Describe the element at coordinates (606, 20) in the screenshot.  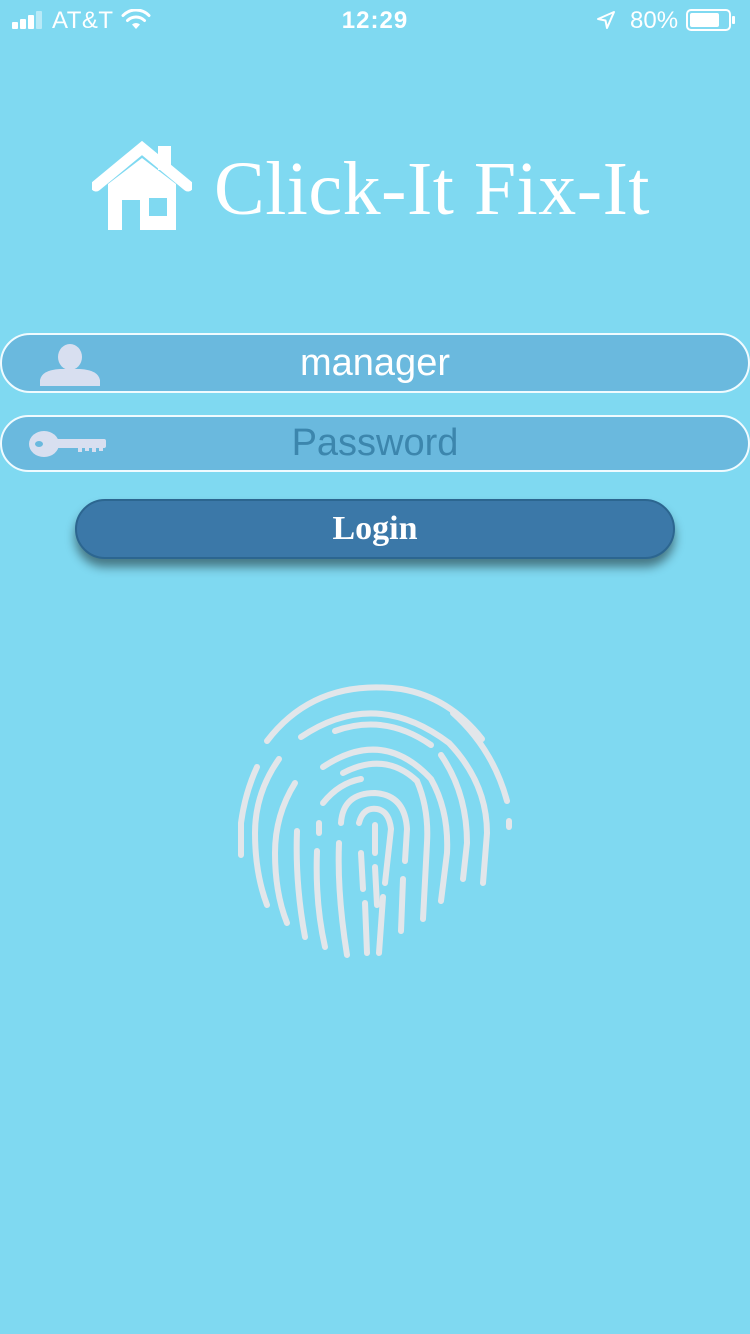
I see `location-arrow-icon` at that location.